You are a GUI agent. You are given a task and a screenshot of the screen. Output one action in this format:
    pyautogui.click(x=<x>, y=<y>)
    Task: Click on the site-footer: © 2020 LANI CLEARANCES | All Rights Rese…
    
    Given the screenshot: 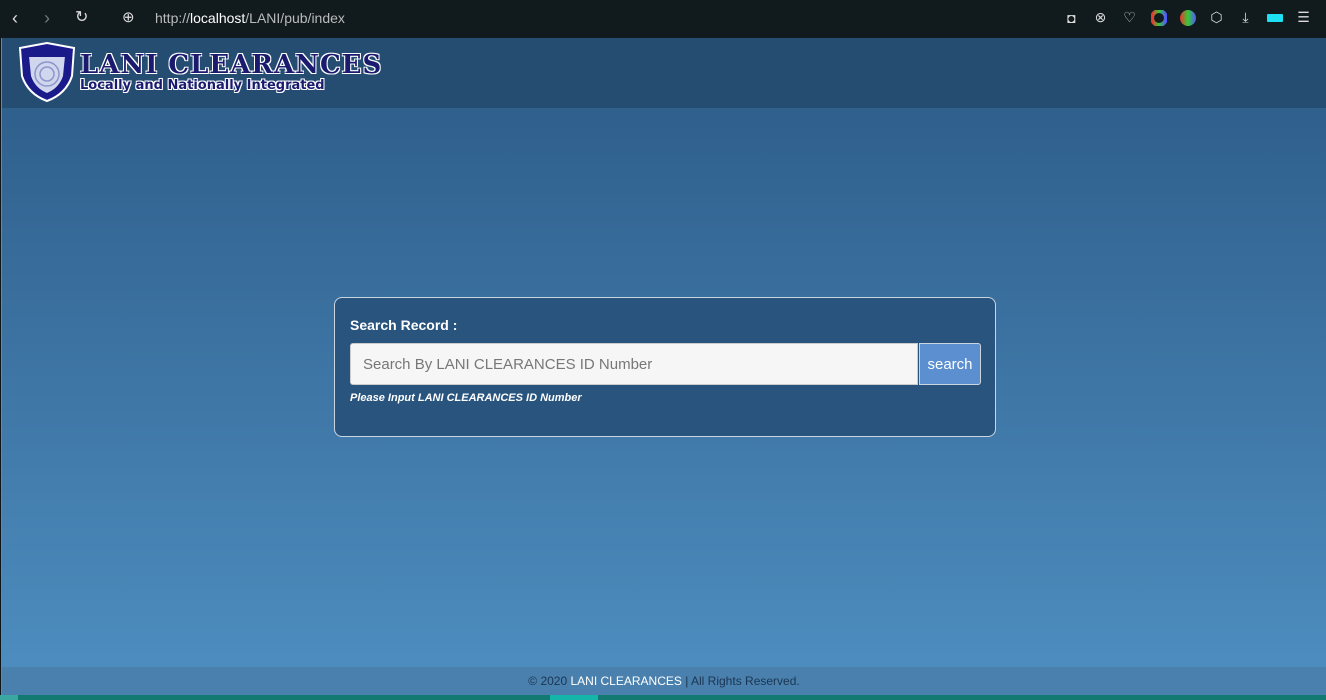 What is the action you would take?
    pyautogui.click(x=664, y=681)
    